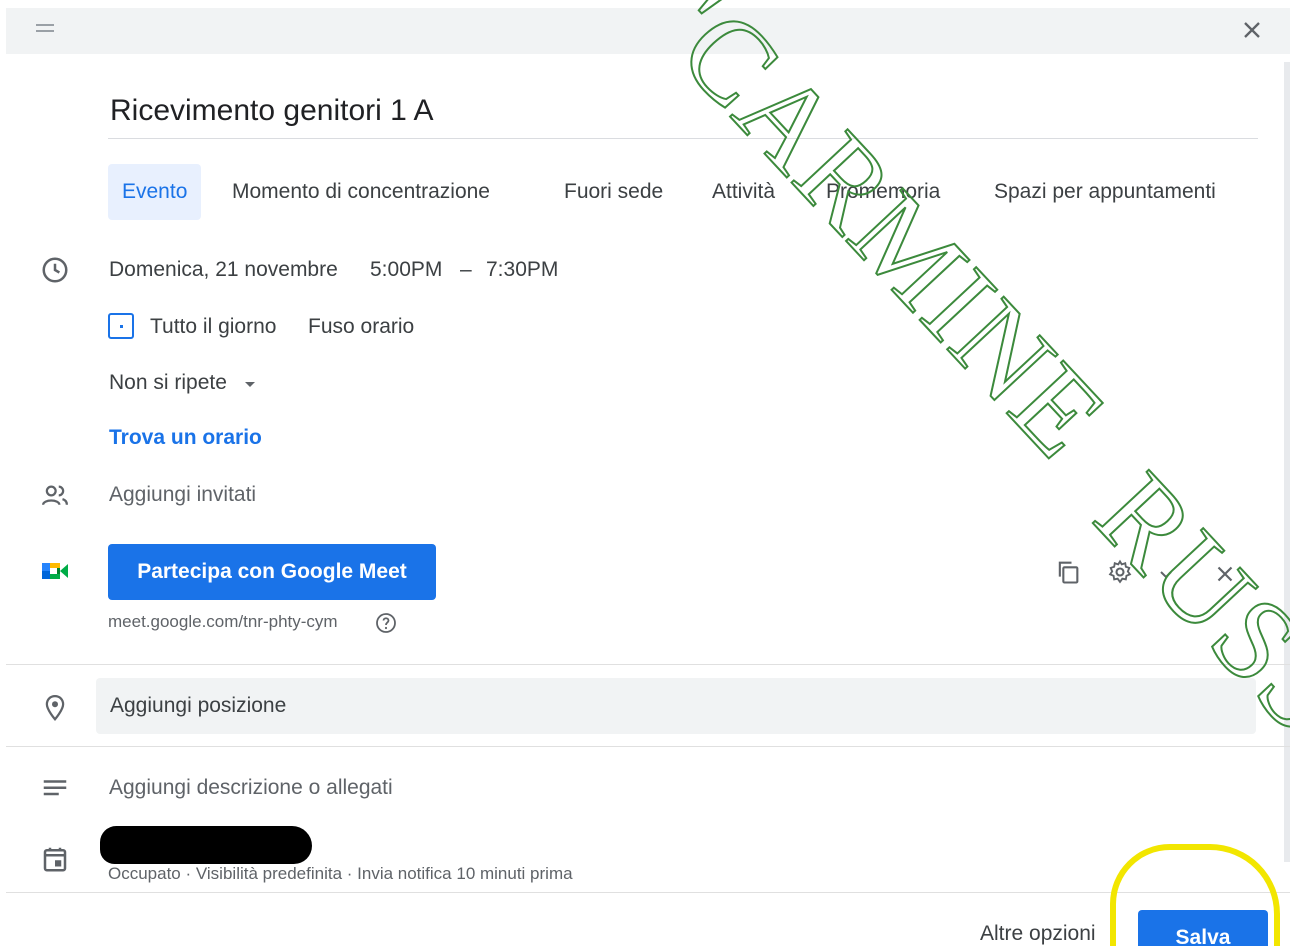  What do you see at coordinates (1105, 192) in the screenshot?
I see `tab-spazi-per-appuntamenti: Spazi per appuntamenti` at bounding box center [1105, 192].